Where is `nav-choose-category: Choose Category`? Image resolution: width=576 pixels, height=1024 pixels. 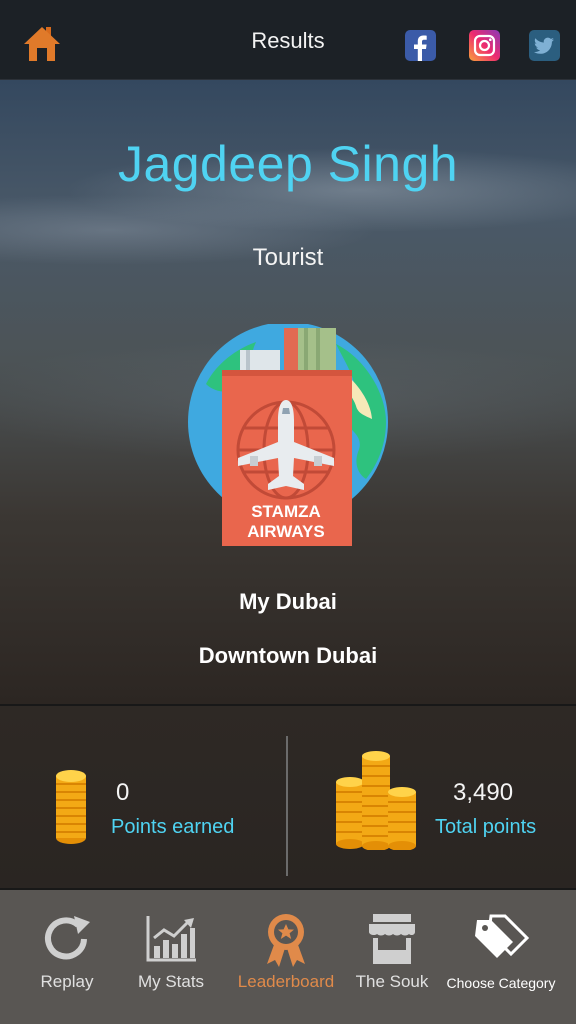
nav-choose-category: Choose Category is located at coordinates (501, 957).